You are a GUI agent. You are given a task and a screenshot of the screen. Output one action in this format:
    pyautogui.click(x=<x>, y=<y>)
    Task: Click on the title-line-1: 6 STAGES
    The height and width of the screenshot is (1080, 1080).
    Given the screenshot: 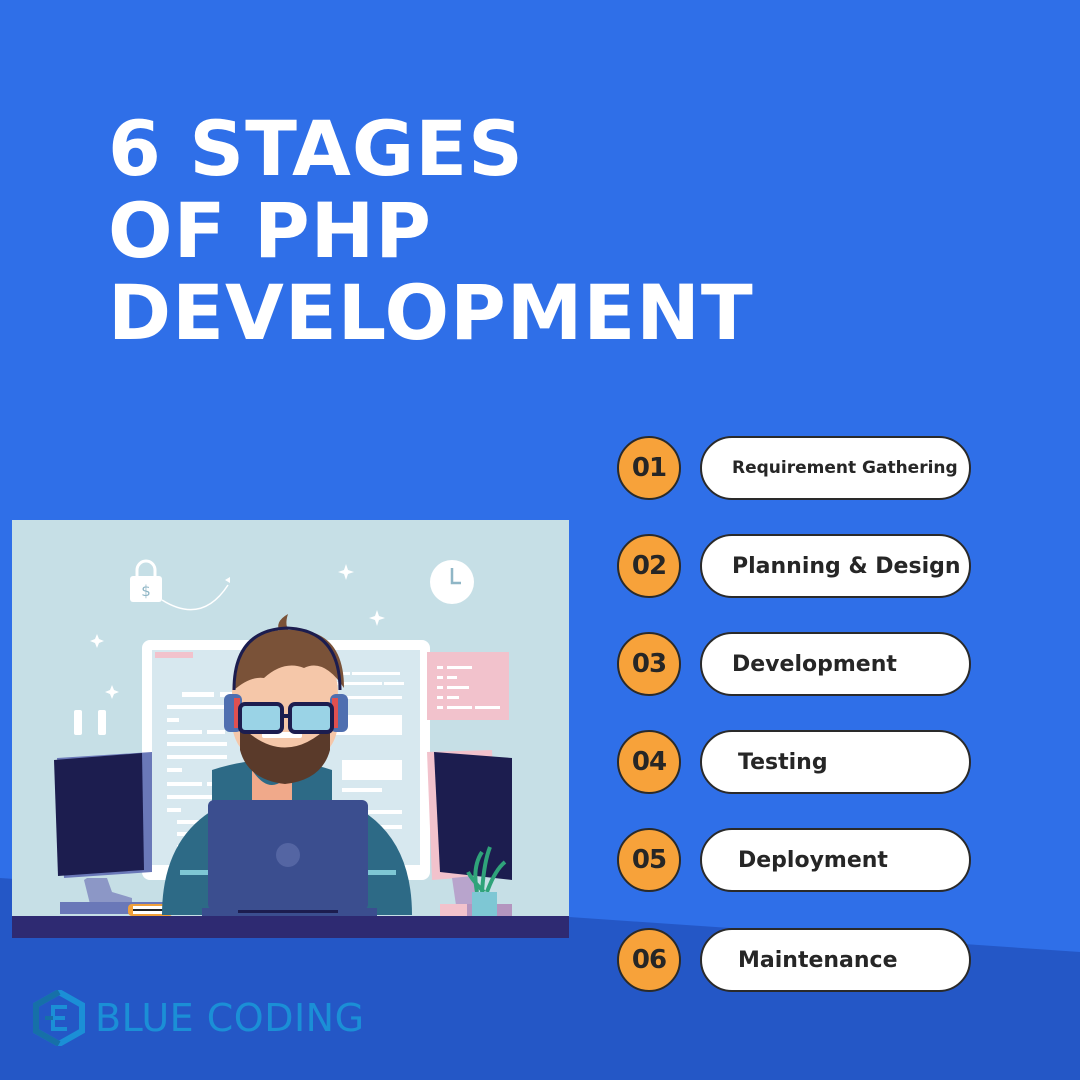 What is the action you would take?
    pyautogui.click(x=316, y=148)
    